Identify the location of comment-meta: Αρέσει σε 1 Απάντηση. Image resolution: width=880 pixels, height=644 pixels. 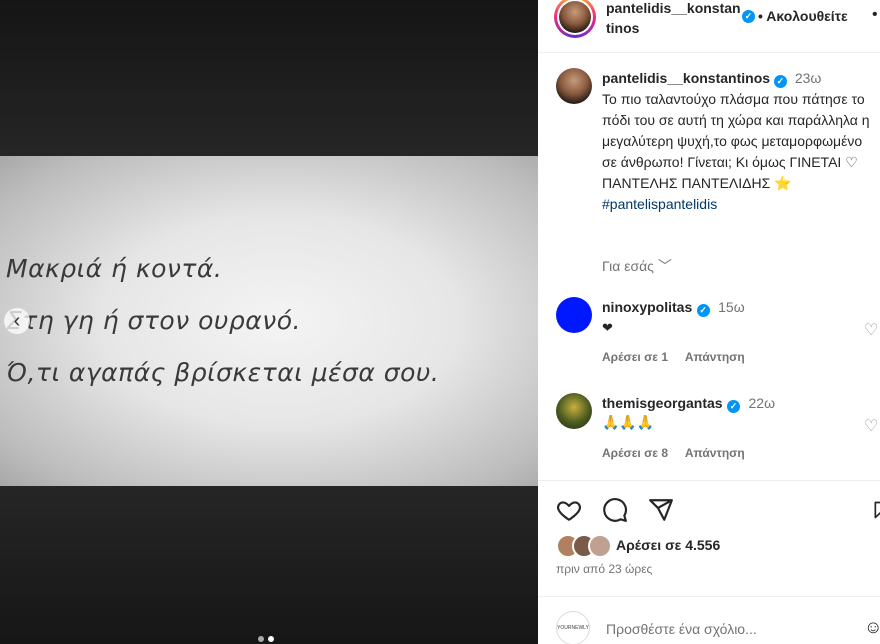
(680, 357).